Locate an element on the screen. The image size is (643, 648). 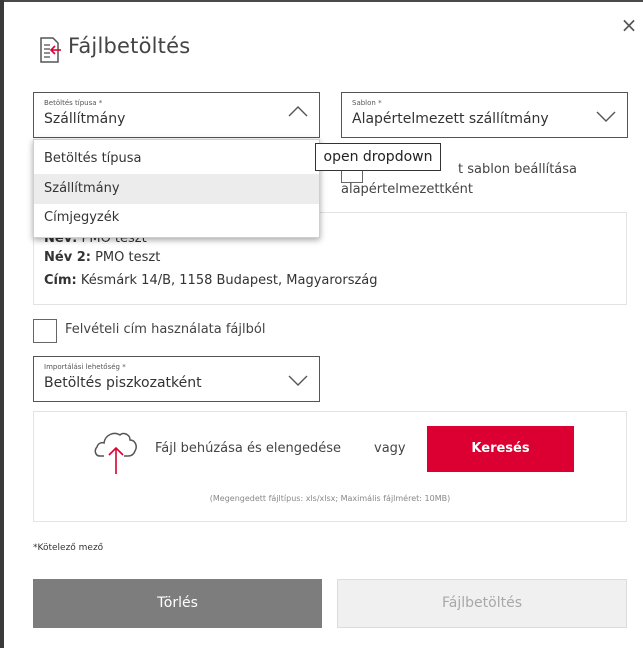
name2-label: Név 2: is located at coordinates (67, 257).